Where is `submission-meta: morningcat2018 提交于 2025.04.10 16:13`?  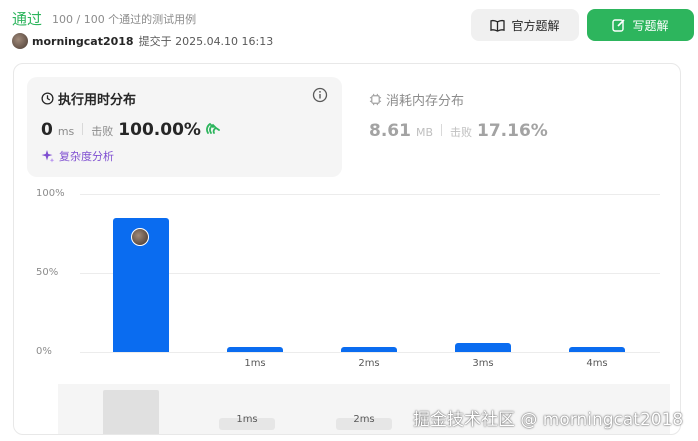
submission-meta: morningcat2018 提交于 2025.04.10 16:13 is located at coordinates (142, 41).